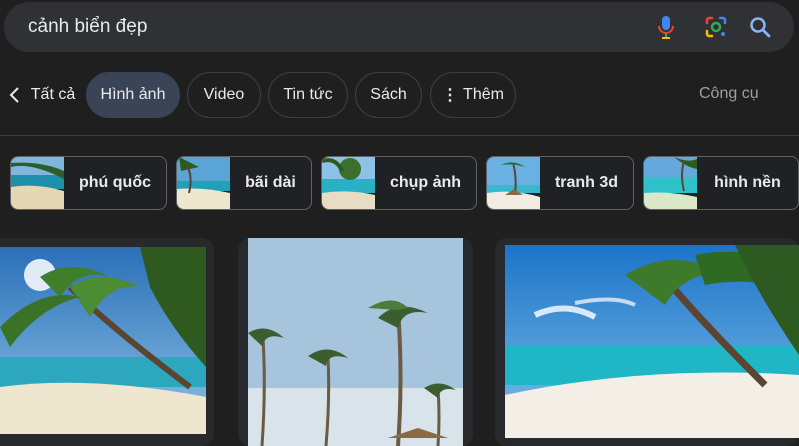 The width and height of the screenshot is (799, 446). I want to click on tab-label: Sách, so click(388, 94).